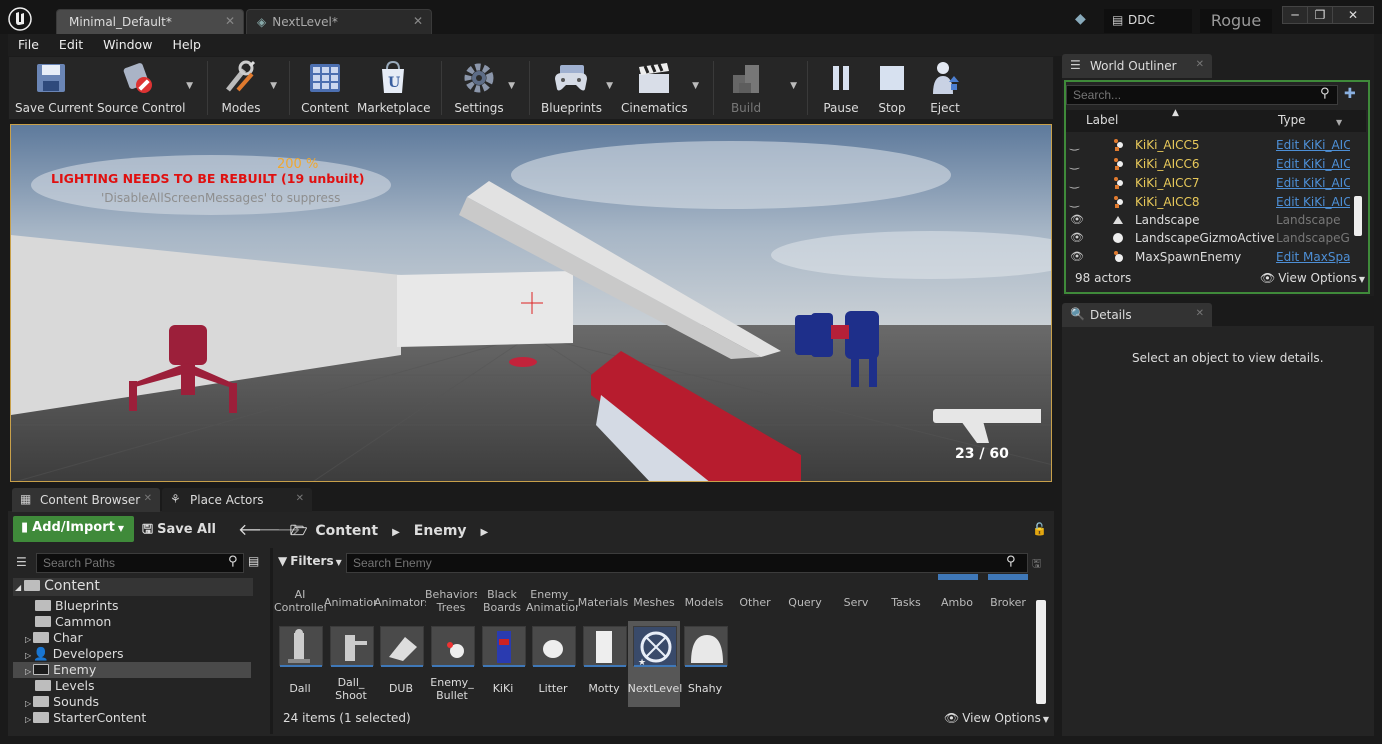  Describe the element at coordinates (1209, 183) in the screenshot. I see `outliner-row: ‿ KiKi_AICC7 Edit KiKi_AICC7` at that location.